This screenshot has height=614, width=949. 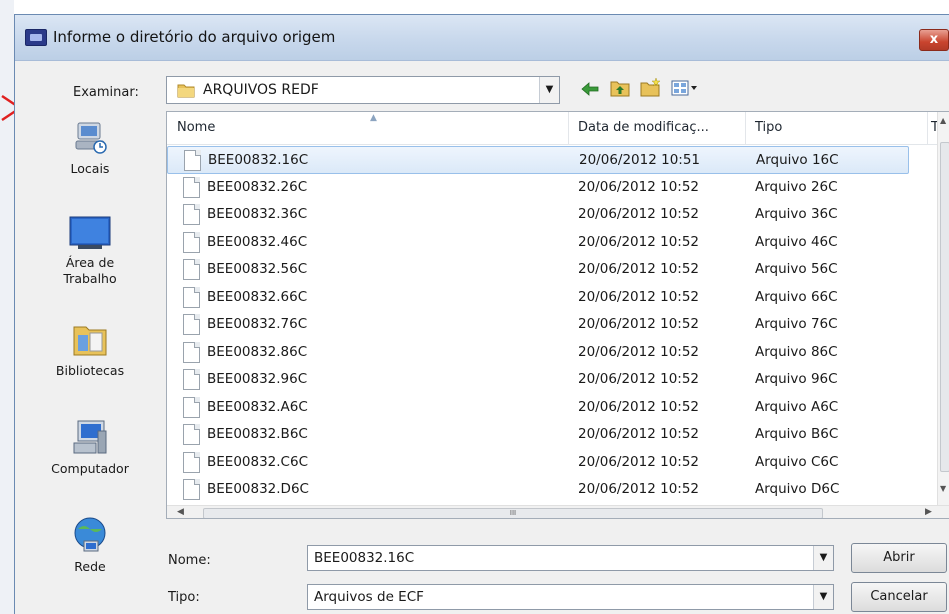 I want to click on look-in-label: Examinar:, so click(x=106, y=92).